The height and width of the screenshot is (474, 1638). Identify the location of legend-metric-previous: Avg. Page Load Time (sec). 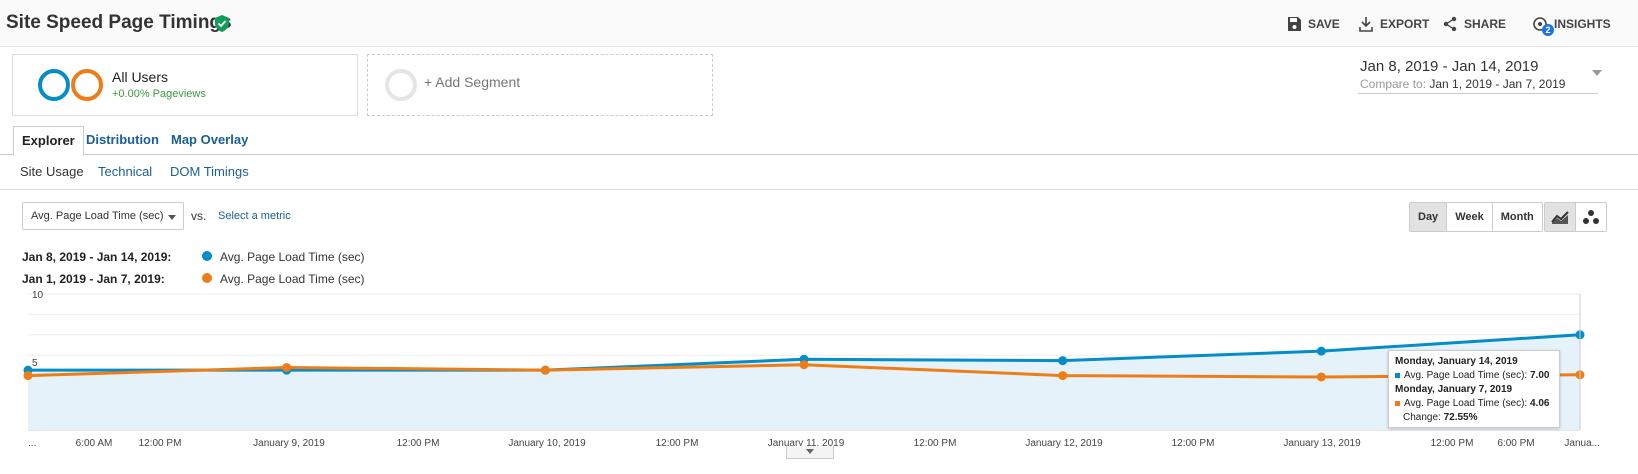
(292, 279).